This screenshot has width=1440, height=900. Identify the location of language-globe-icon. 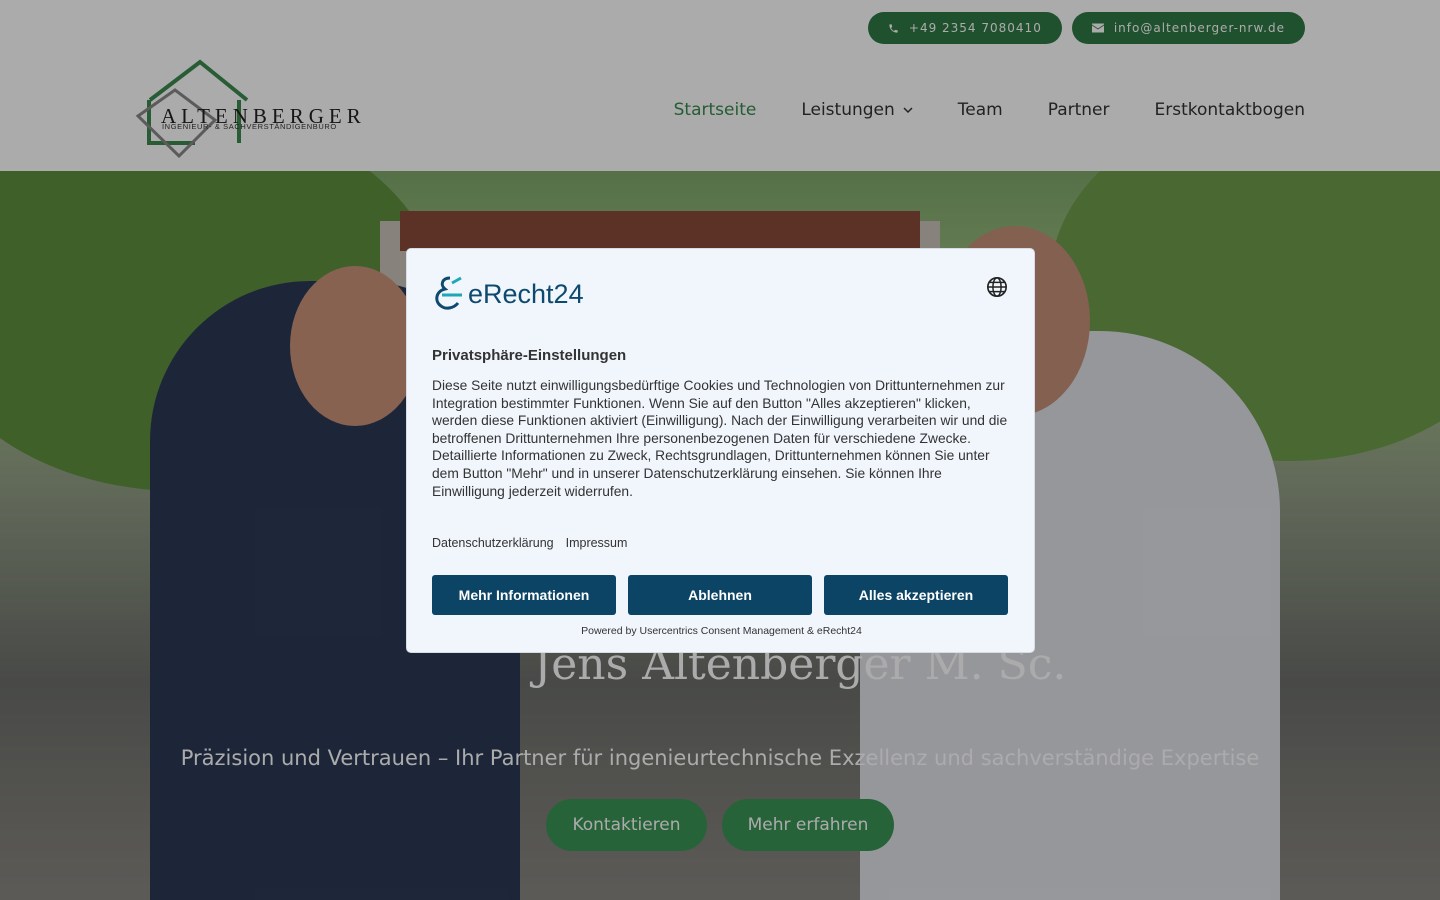
(997, 287).